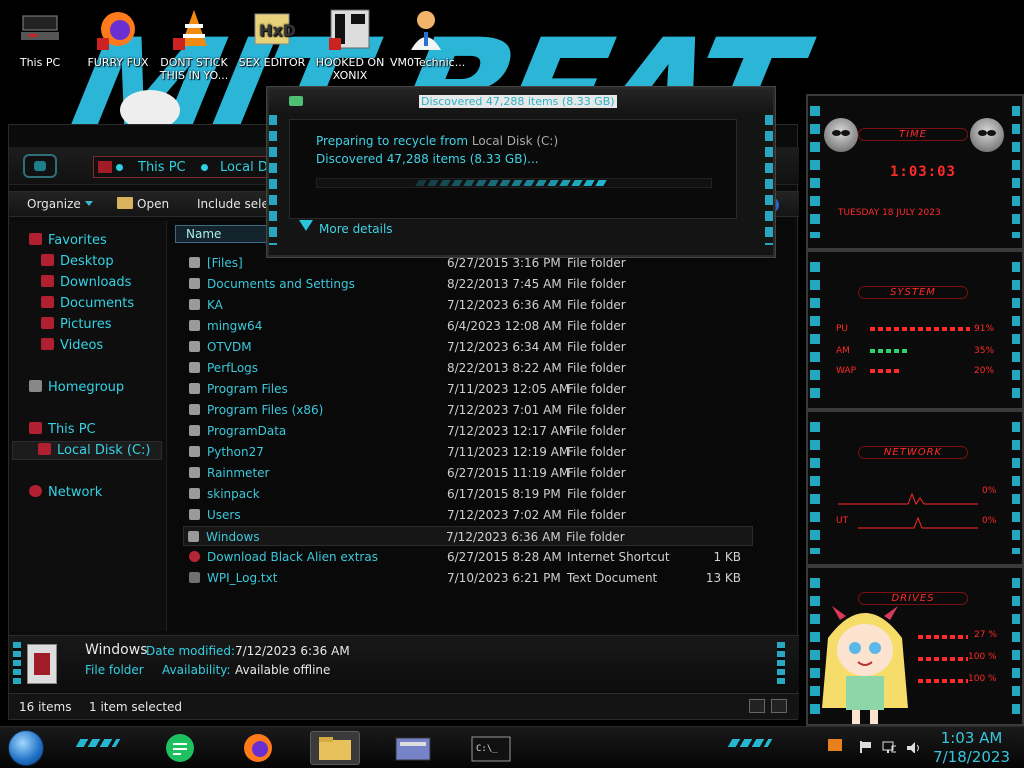  I want to click on internet-shortcut-icon, so click(194, 556).